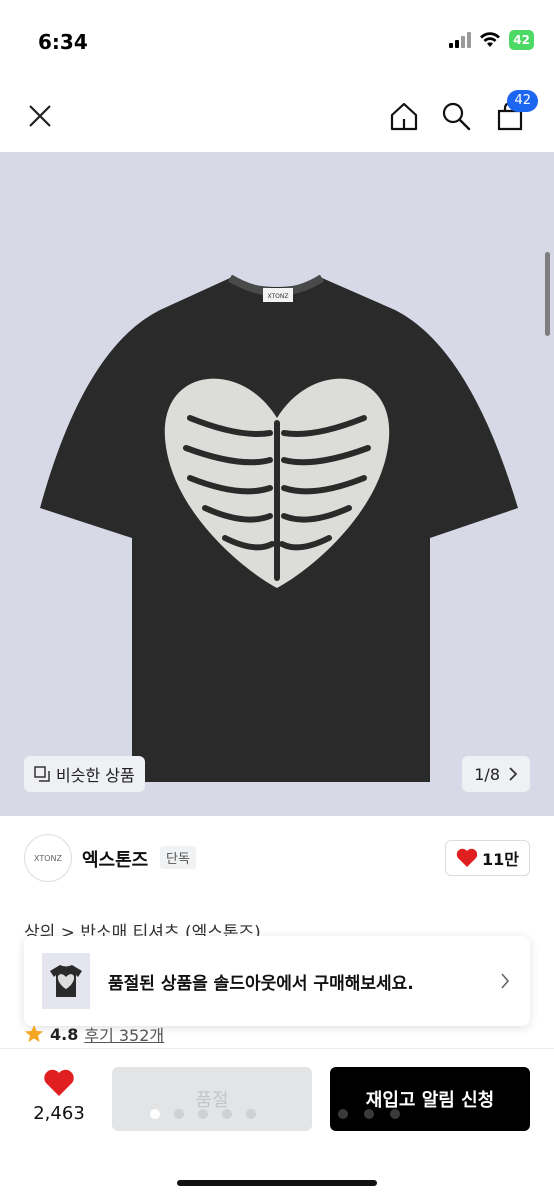  I want to click on status-bar: 6:34 42, so click(277, 40).